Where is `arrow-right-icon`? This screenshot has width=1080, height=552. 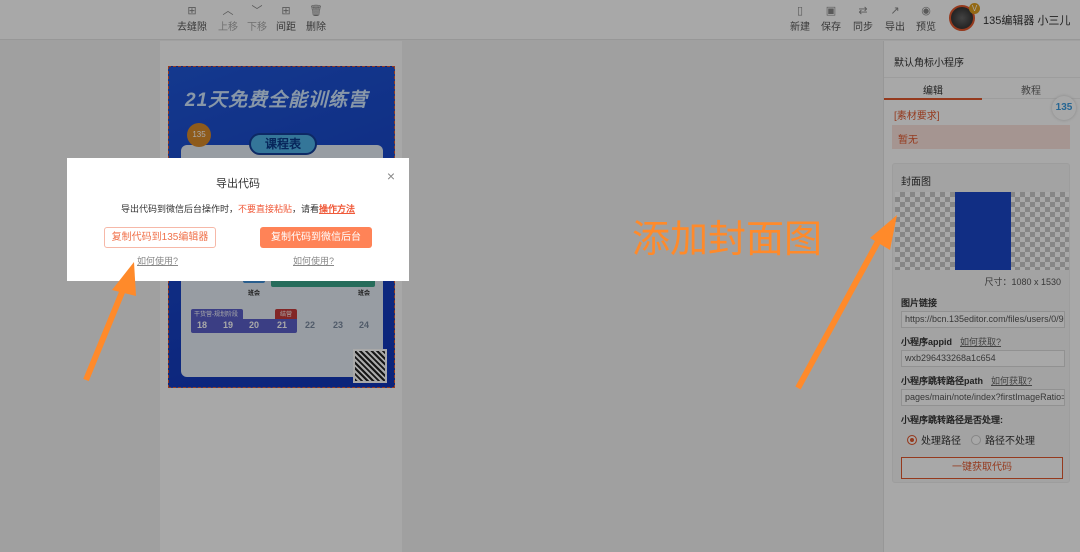
arrow-right-icon is located at coordinates (846, 302).